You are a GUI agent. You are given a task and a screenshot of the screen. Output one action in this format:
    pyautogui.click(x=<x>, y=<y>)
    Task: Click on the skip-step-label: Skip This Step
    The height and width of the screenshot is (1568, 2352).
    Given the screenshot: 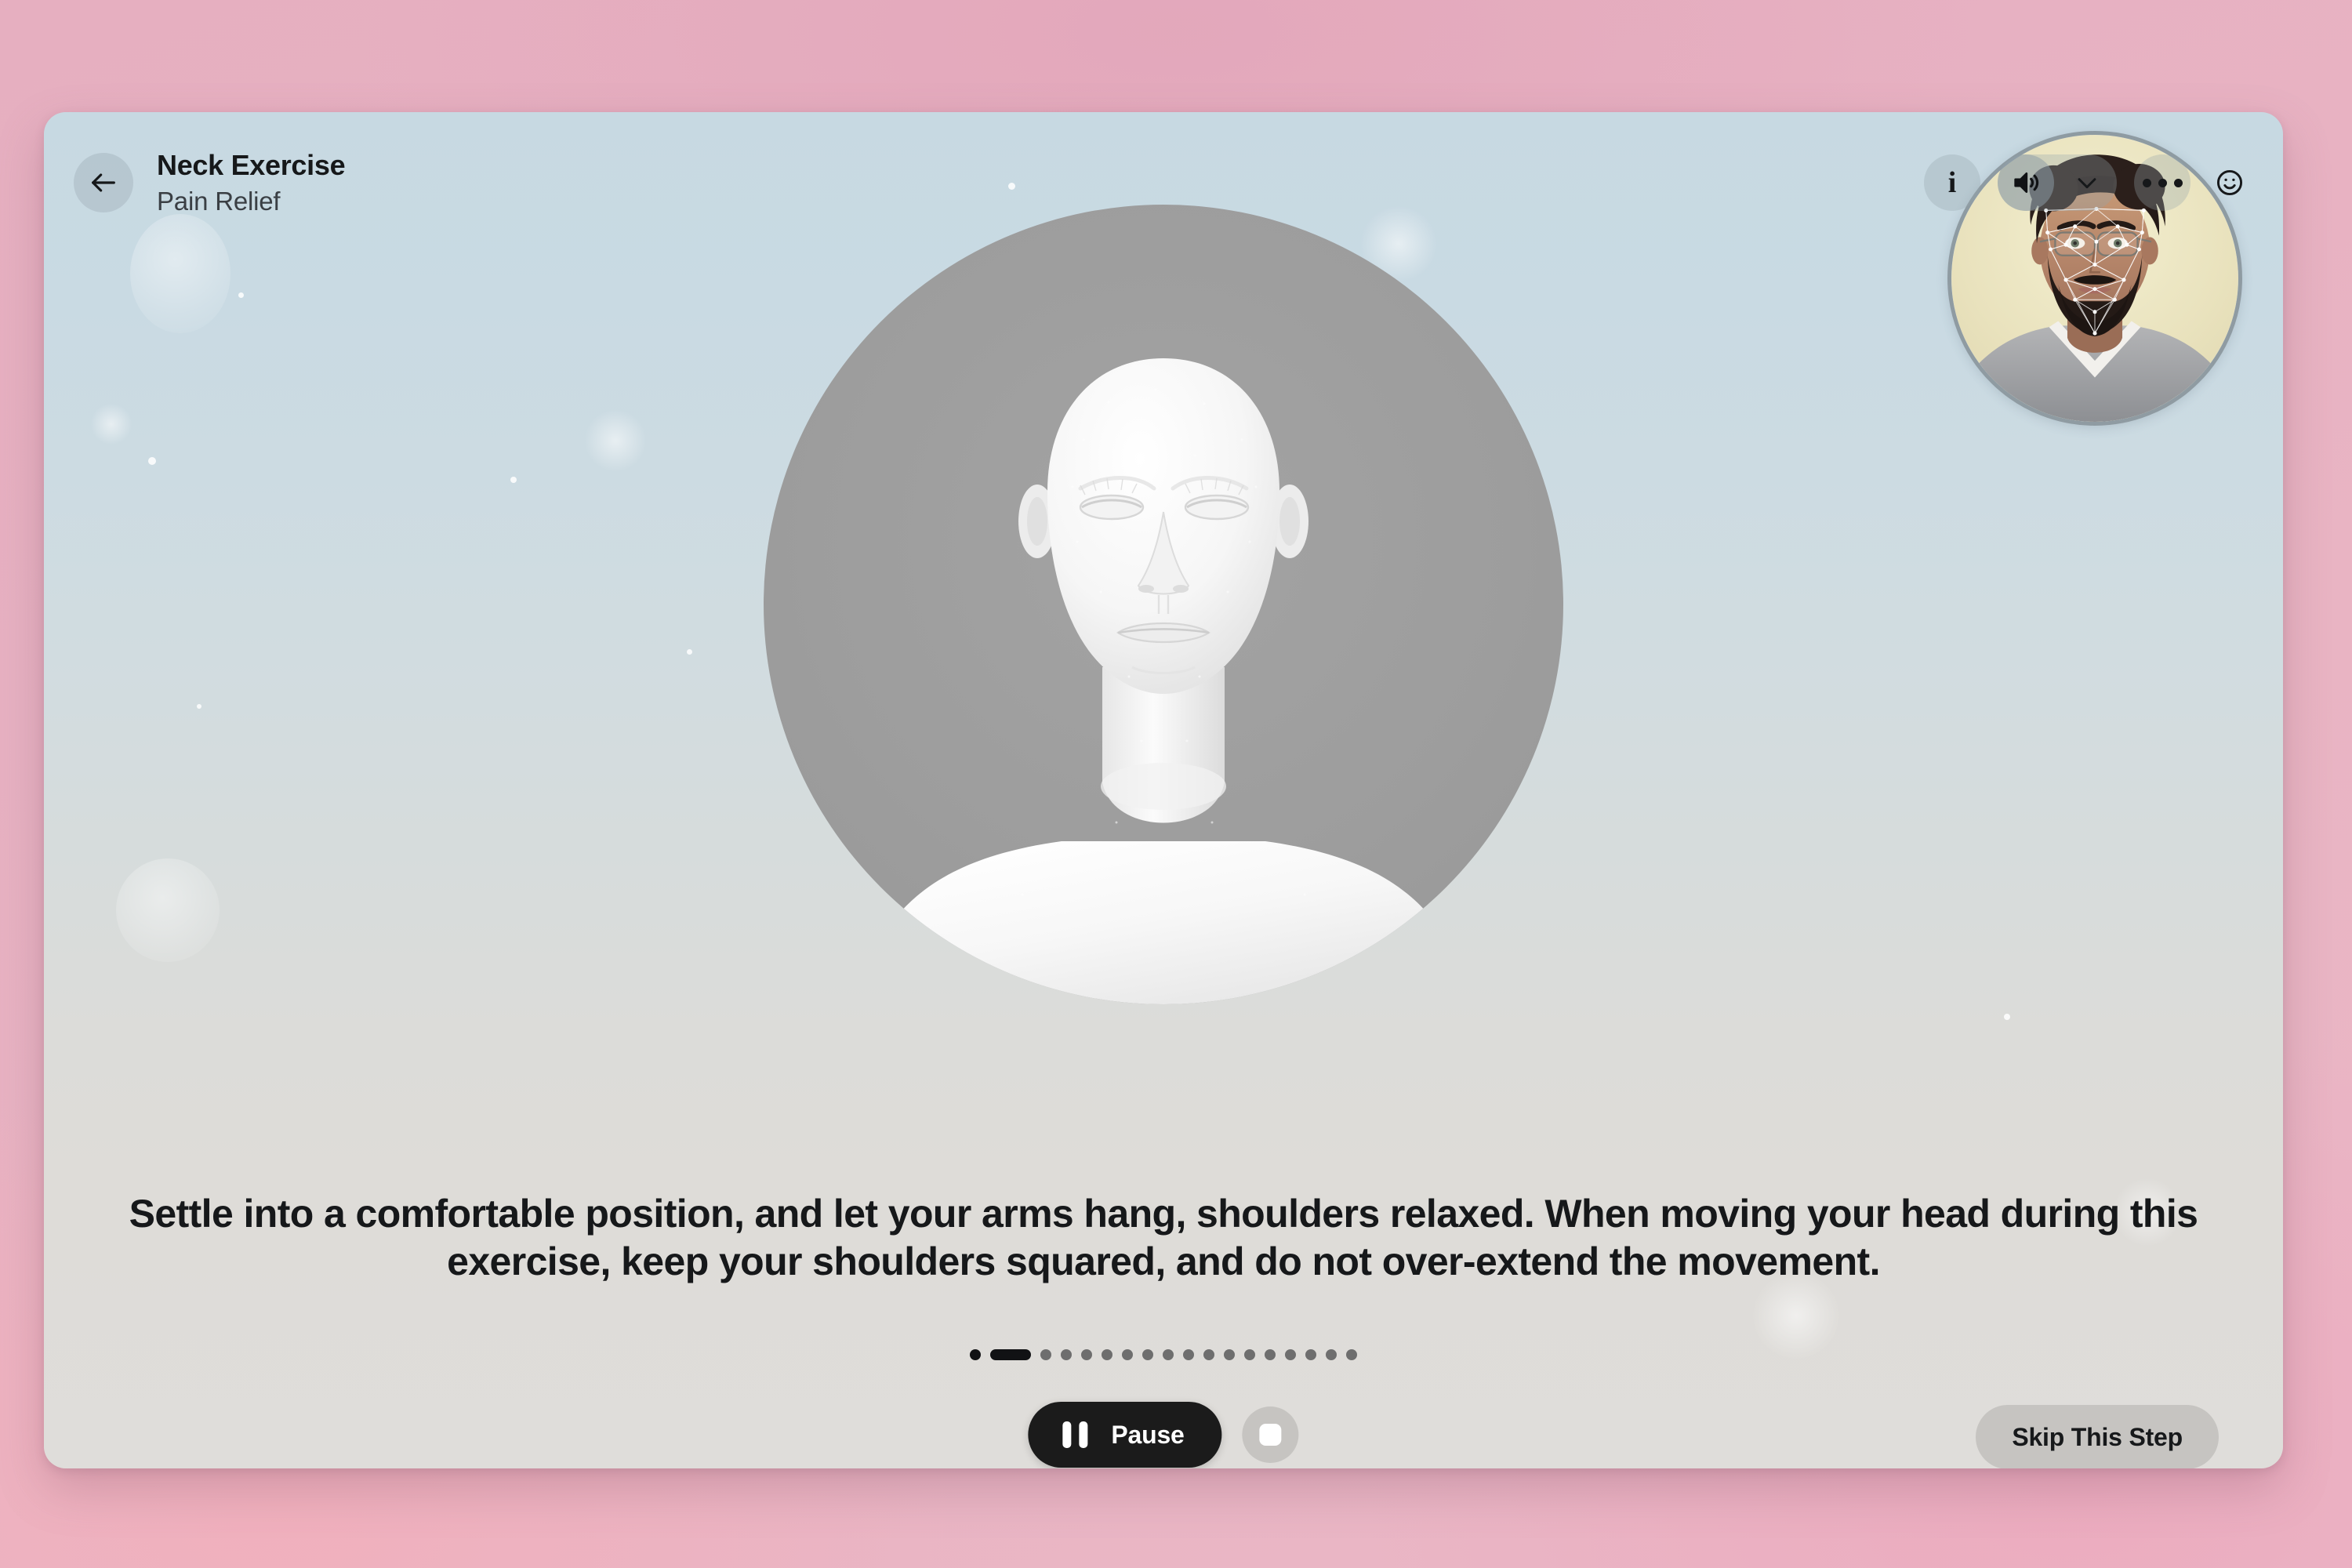 What is the action you would take?
    pyautogui.click(x=2097, y=1436)
    